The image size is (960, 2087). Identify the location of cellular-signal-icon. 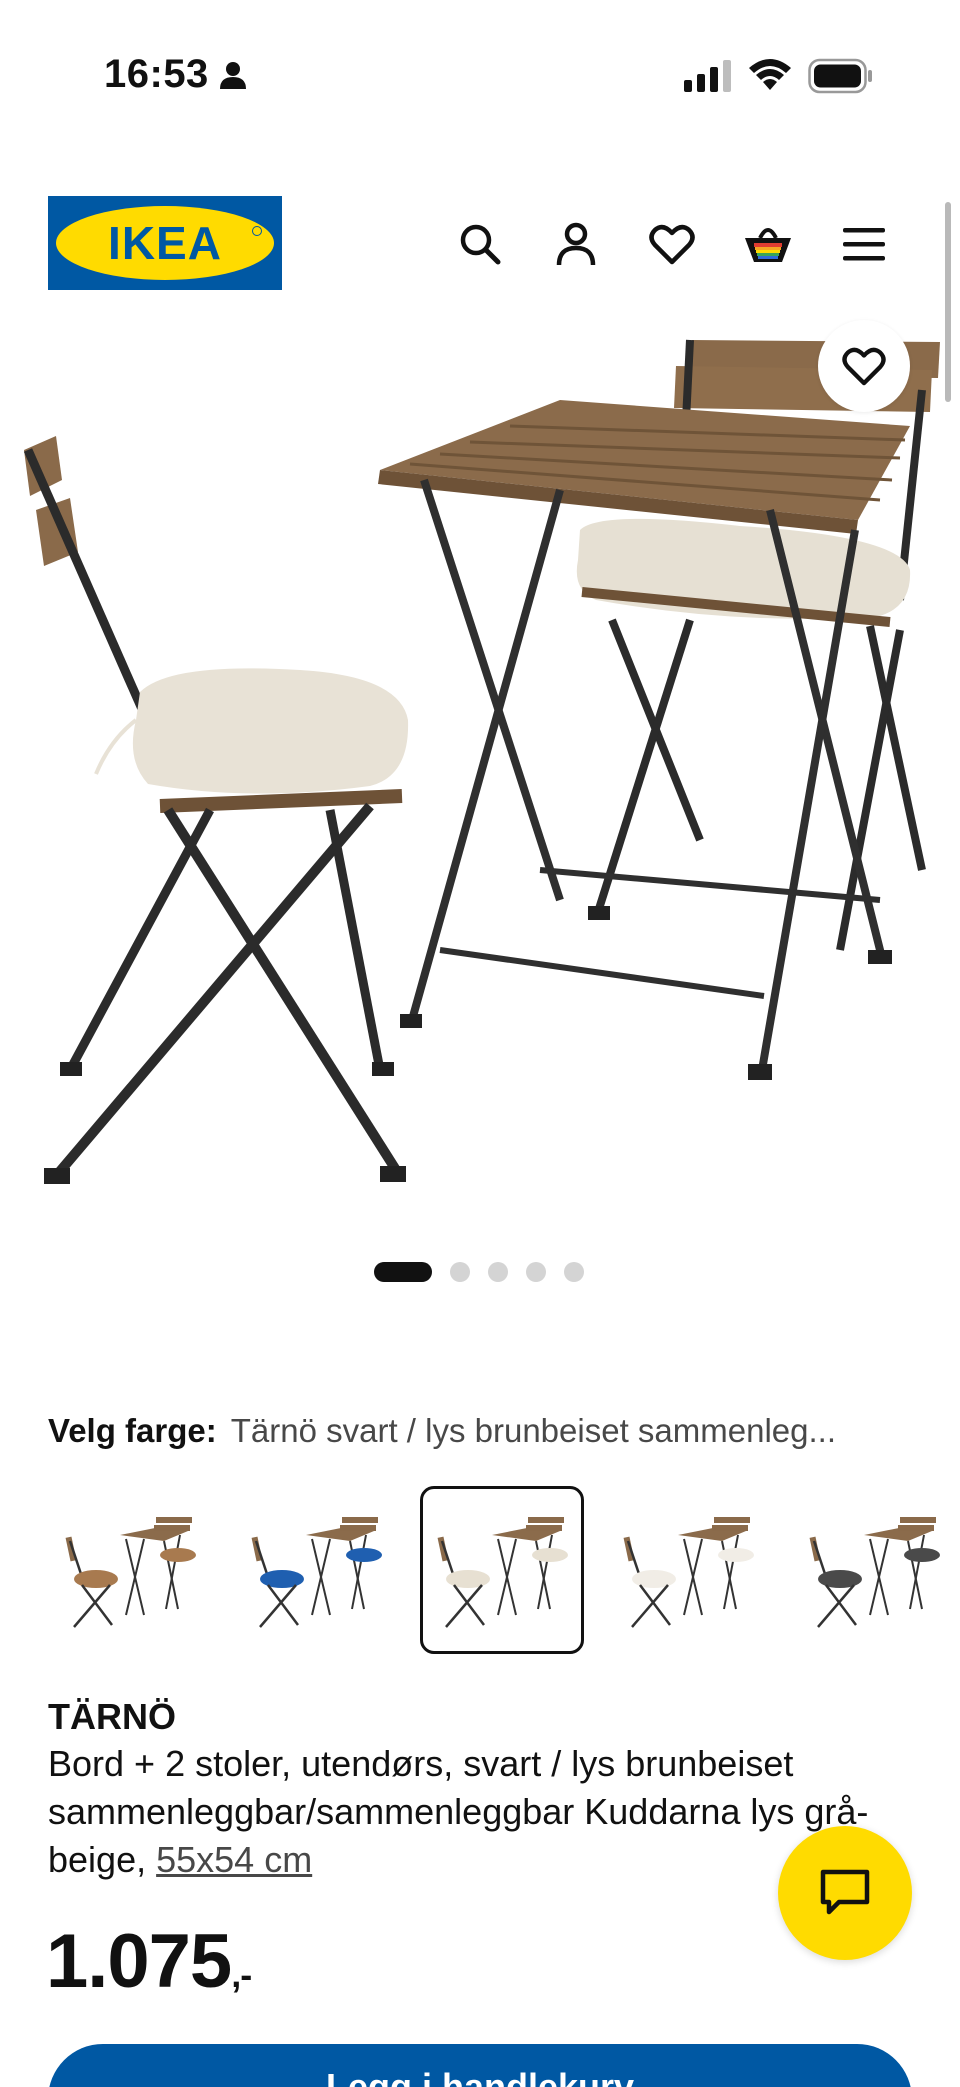
(708, 78).